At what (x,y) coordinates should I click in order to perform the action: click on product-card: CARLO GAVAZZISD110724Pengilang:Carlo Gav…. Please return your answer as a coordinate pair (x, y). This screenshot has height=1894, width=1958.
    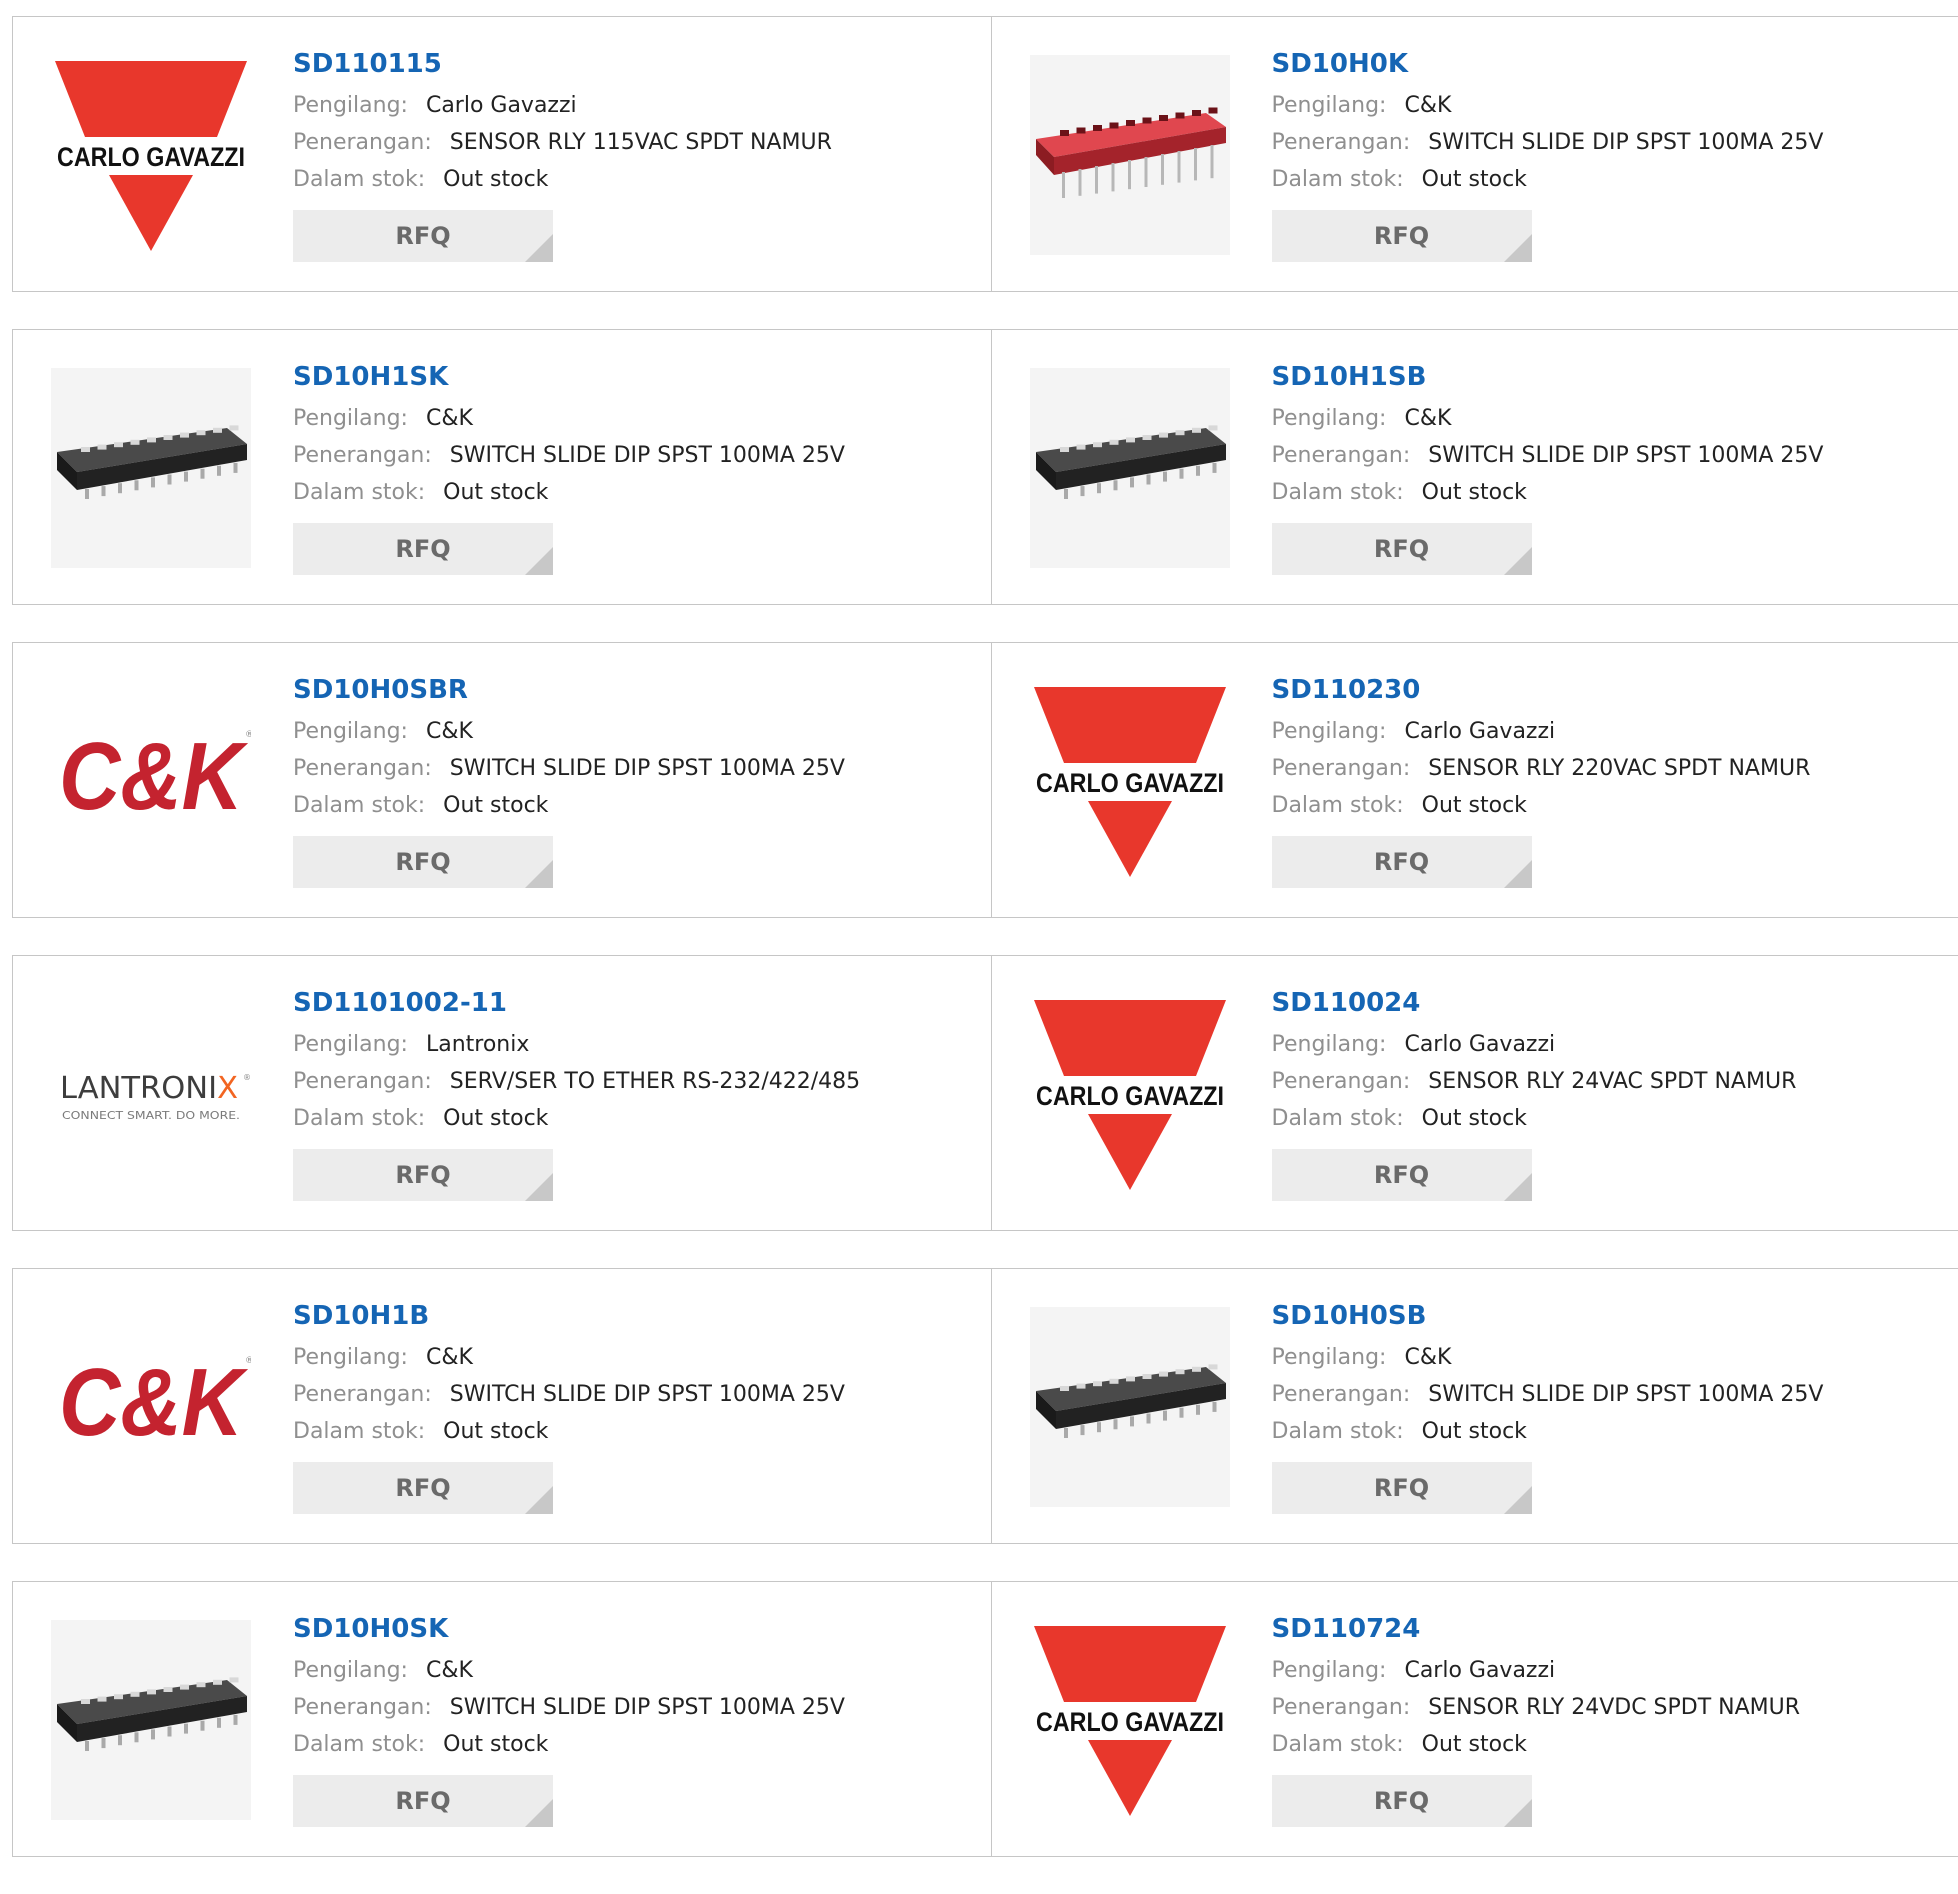
    Looking at the image, I should click on (1474, 1719).